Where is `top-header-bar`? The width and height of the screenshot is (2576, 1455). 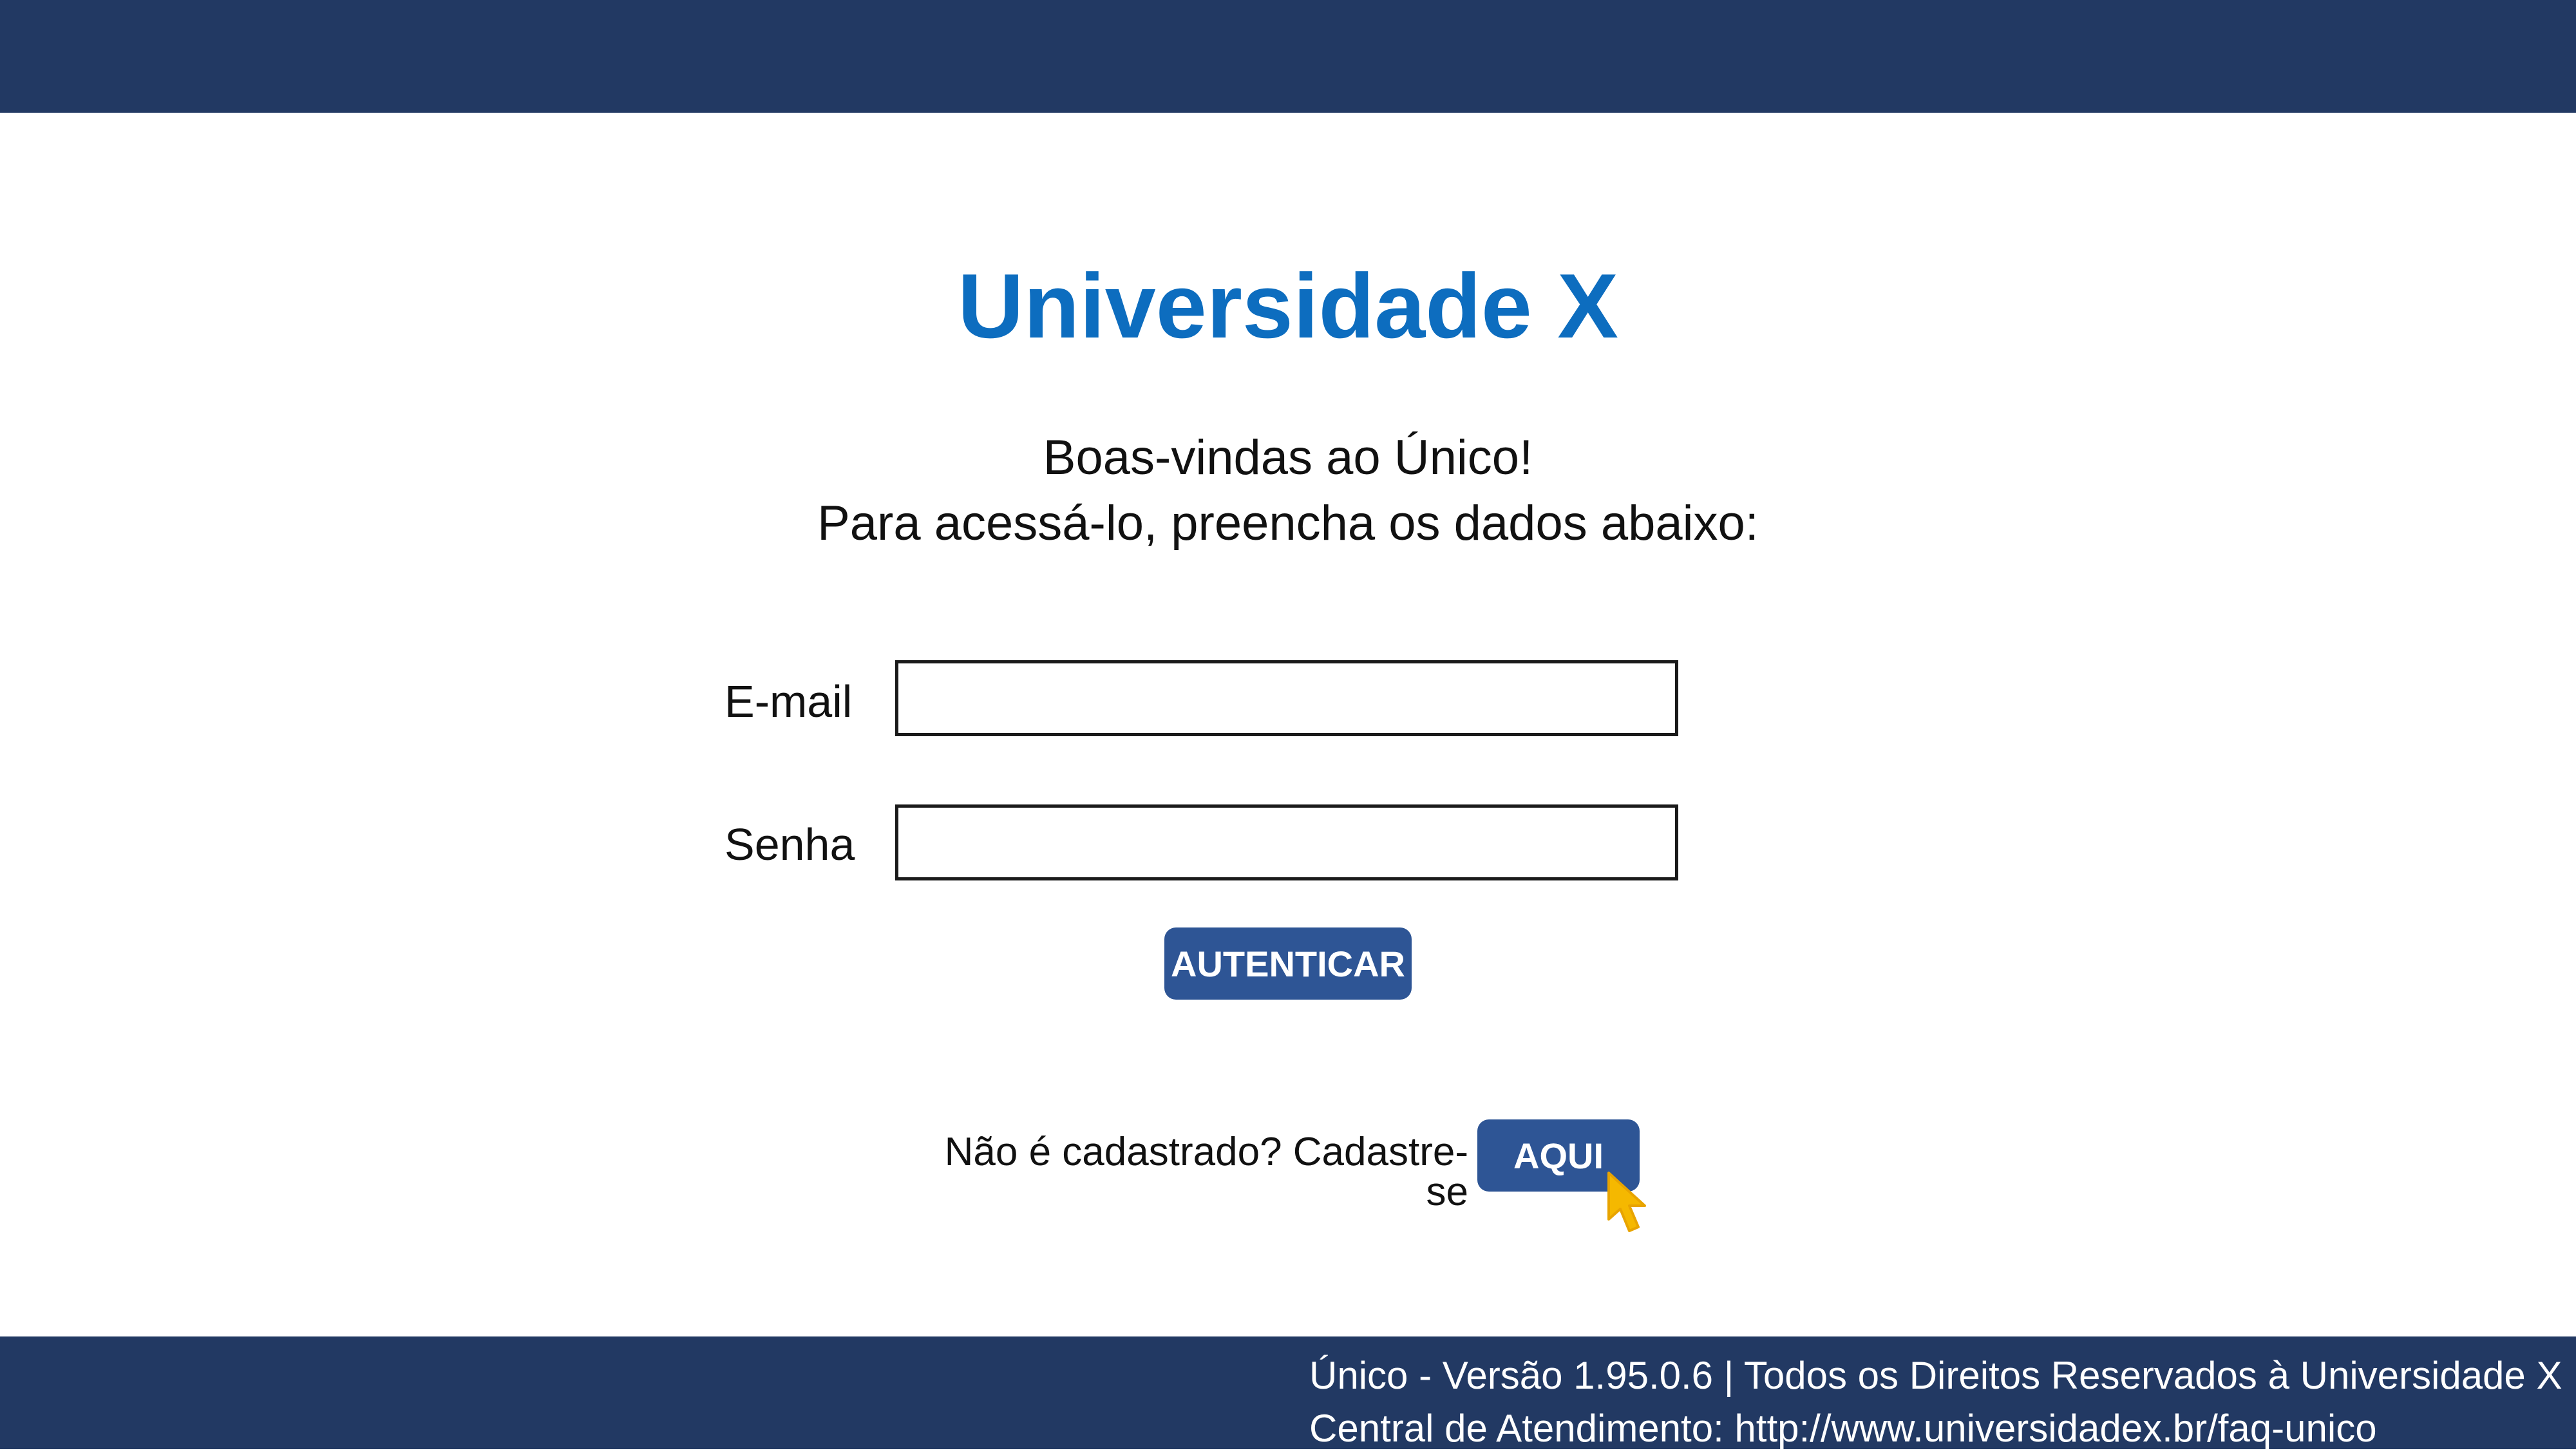
top-header-bar is located at coordinates (1288, 56).